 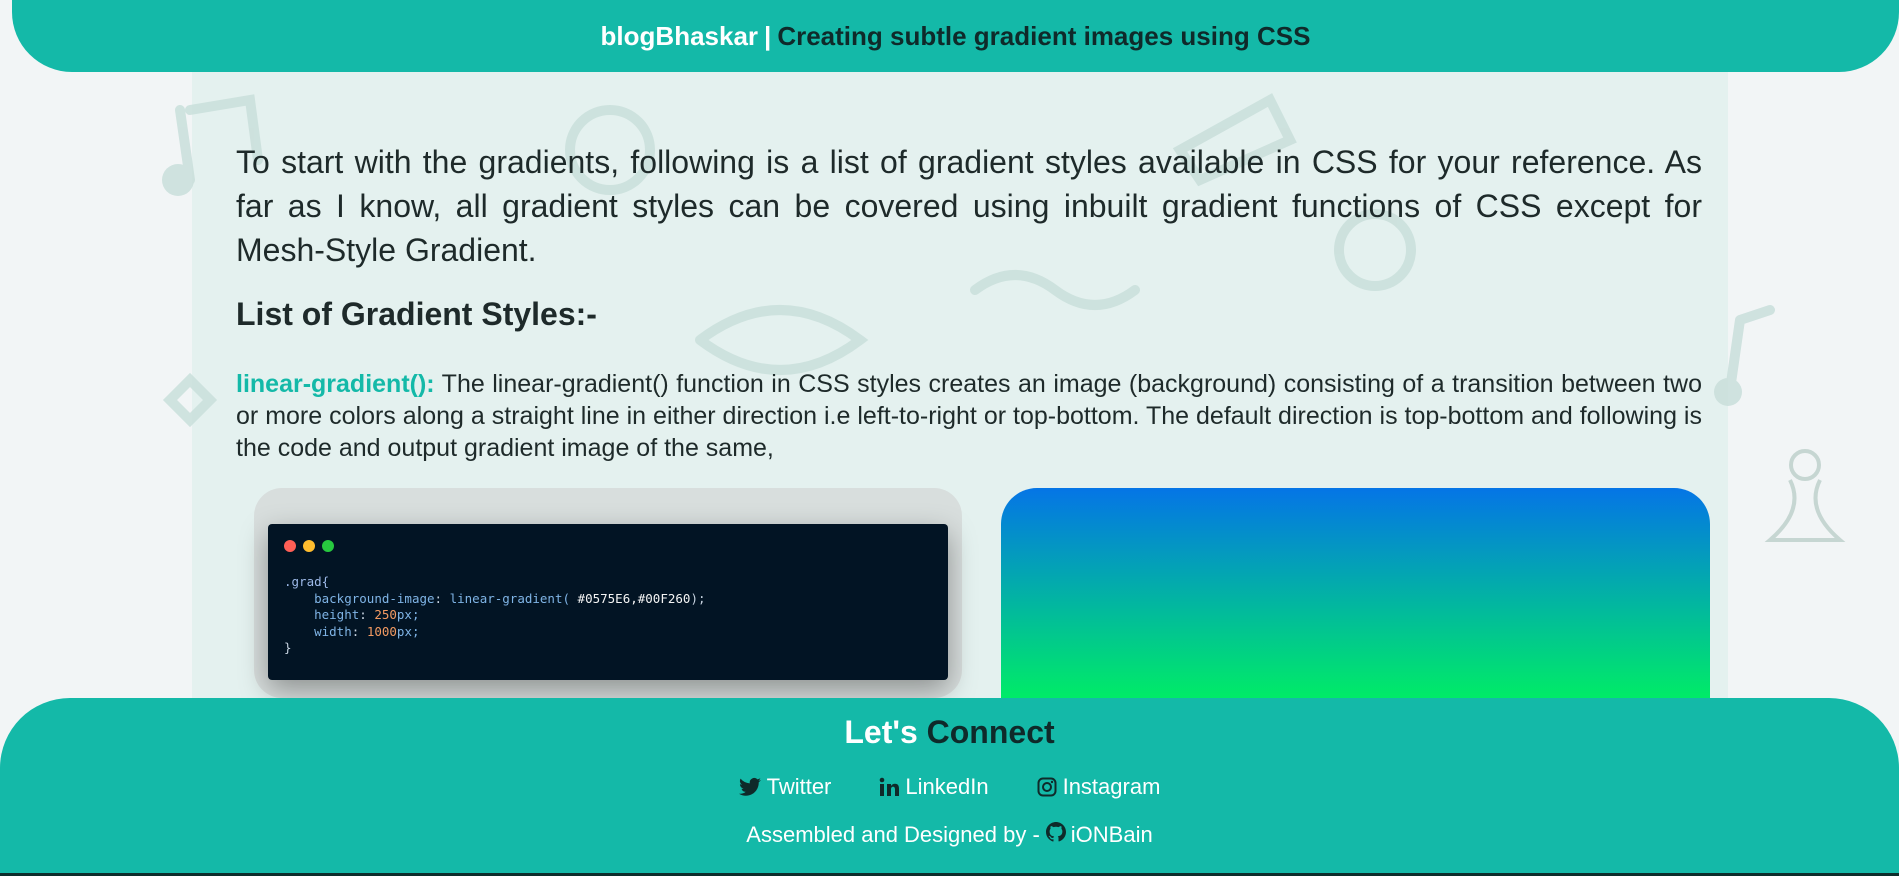 I want to click on linkedin-label: LinkedIn, so click(x=947, y=786).